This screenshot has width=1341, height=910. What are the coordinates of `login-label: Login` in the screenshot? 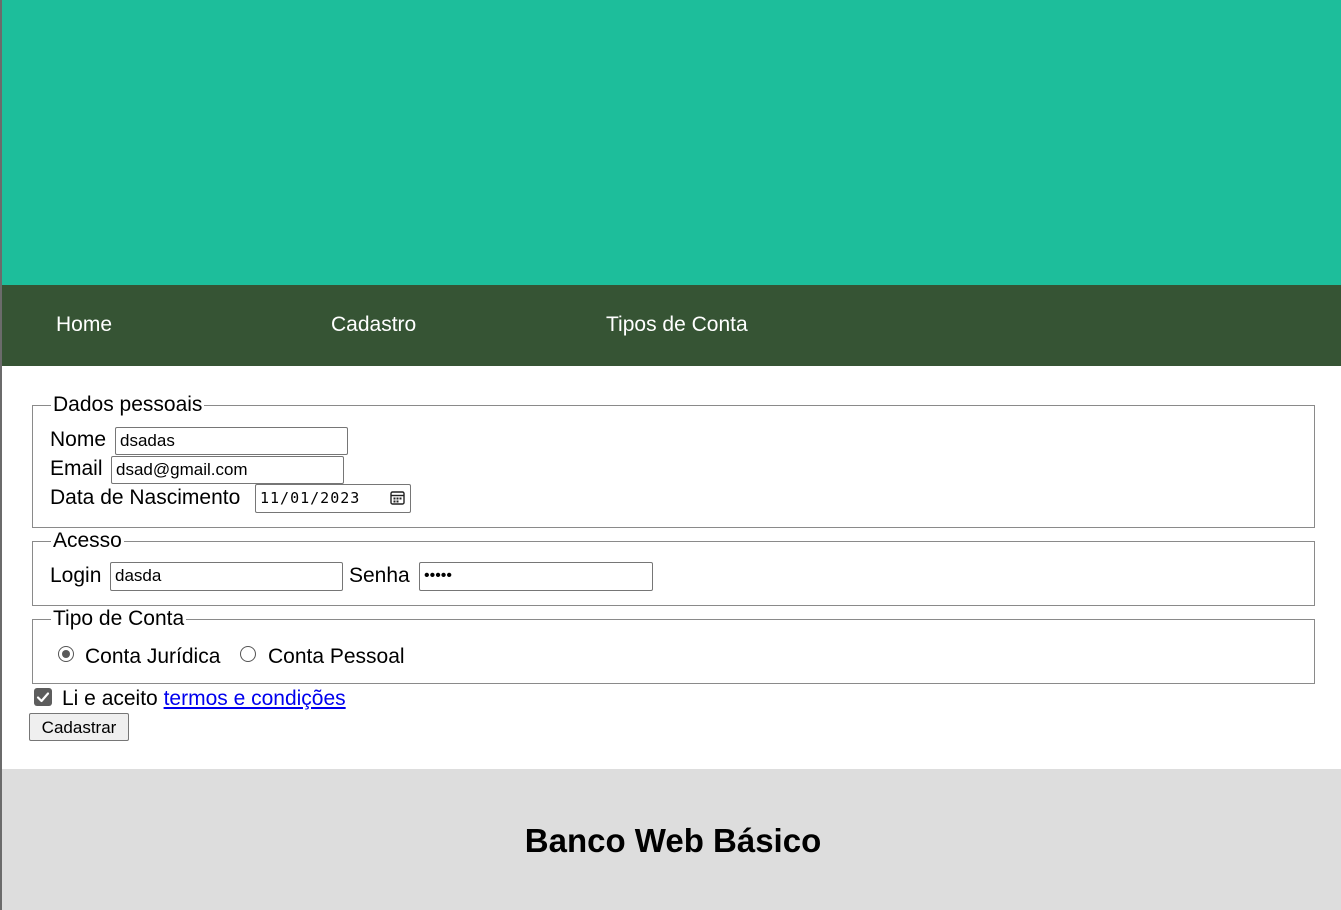 It's located at (76, 575).